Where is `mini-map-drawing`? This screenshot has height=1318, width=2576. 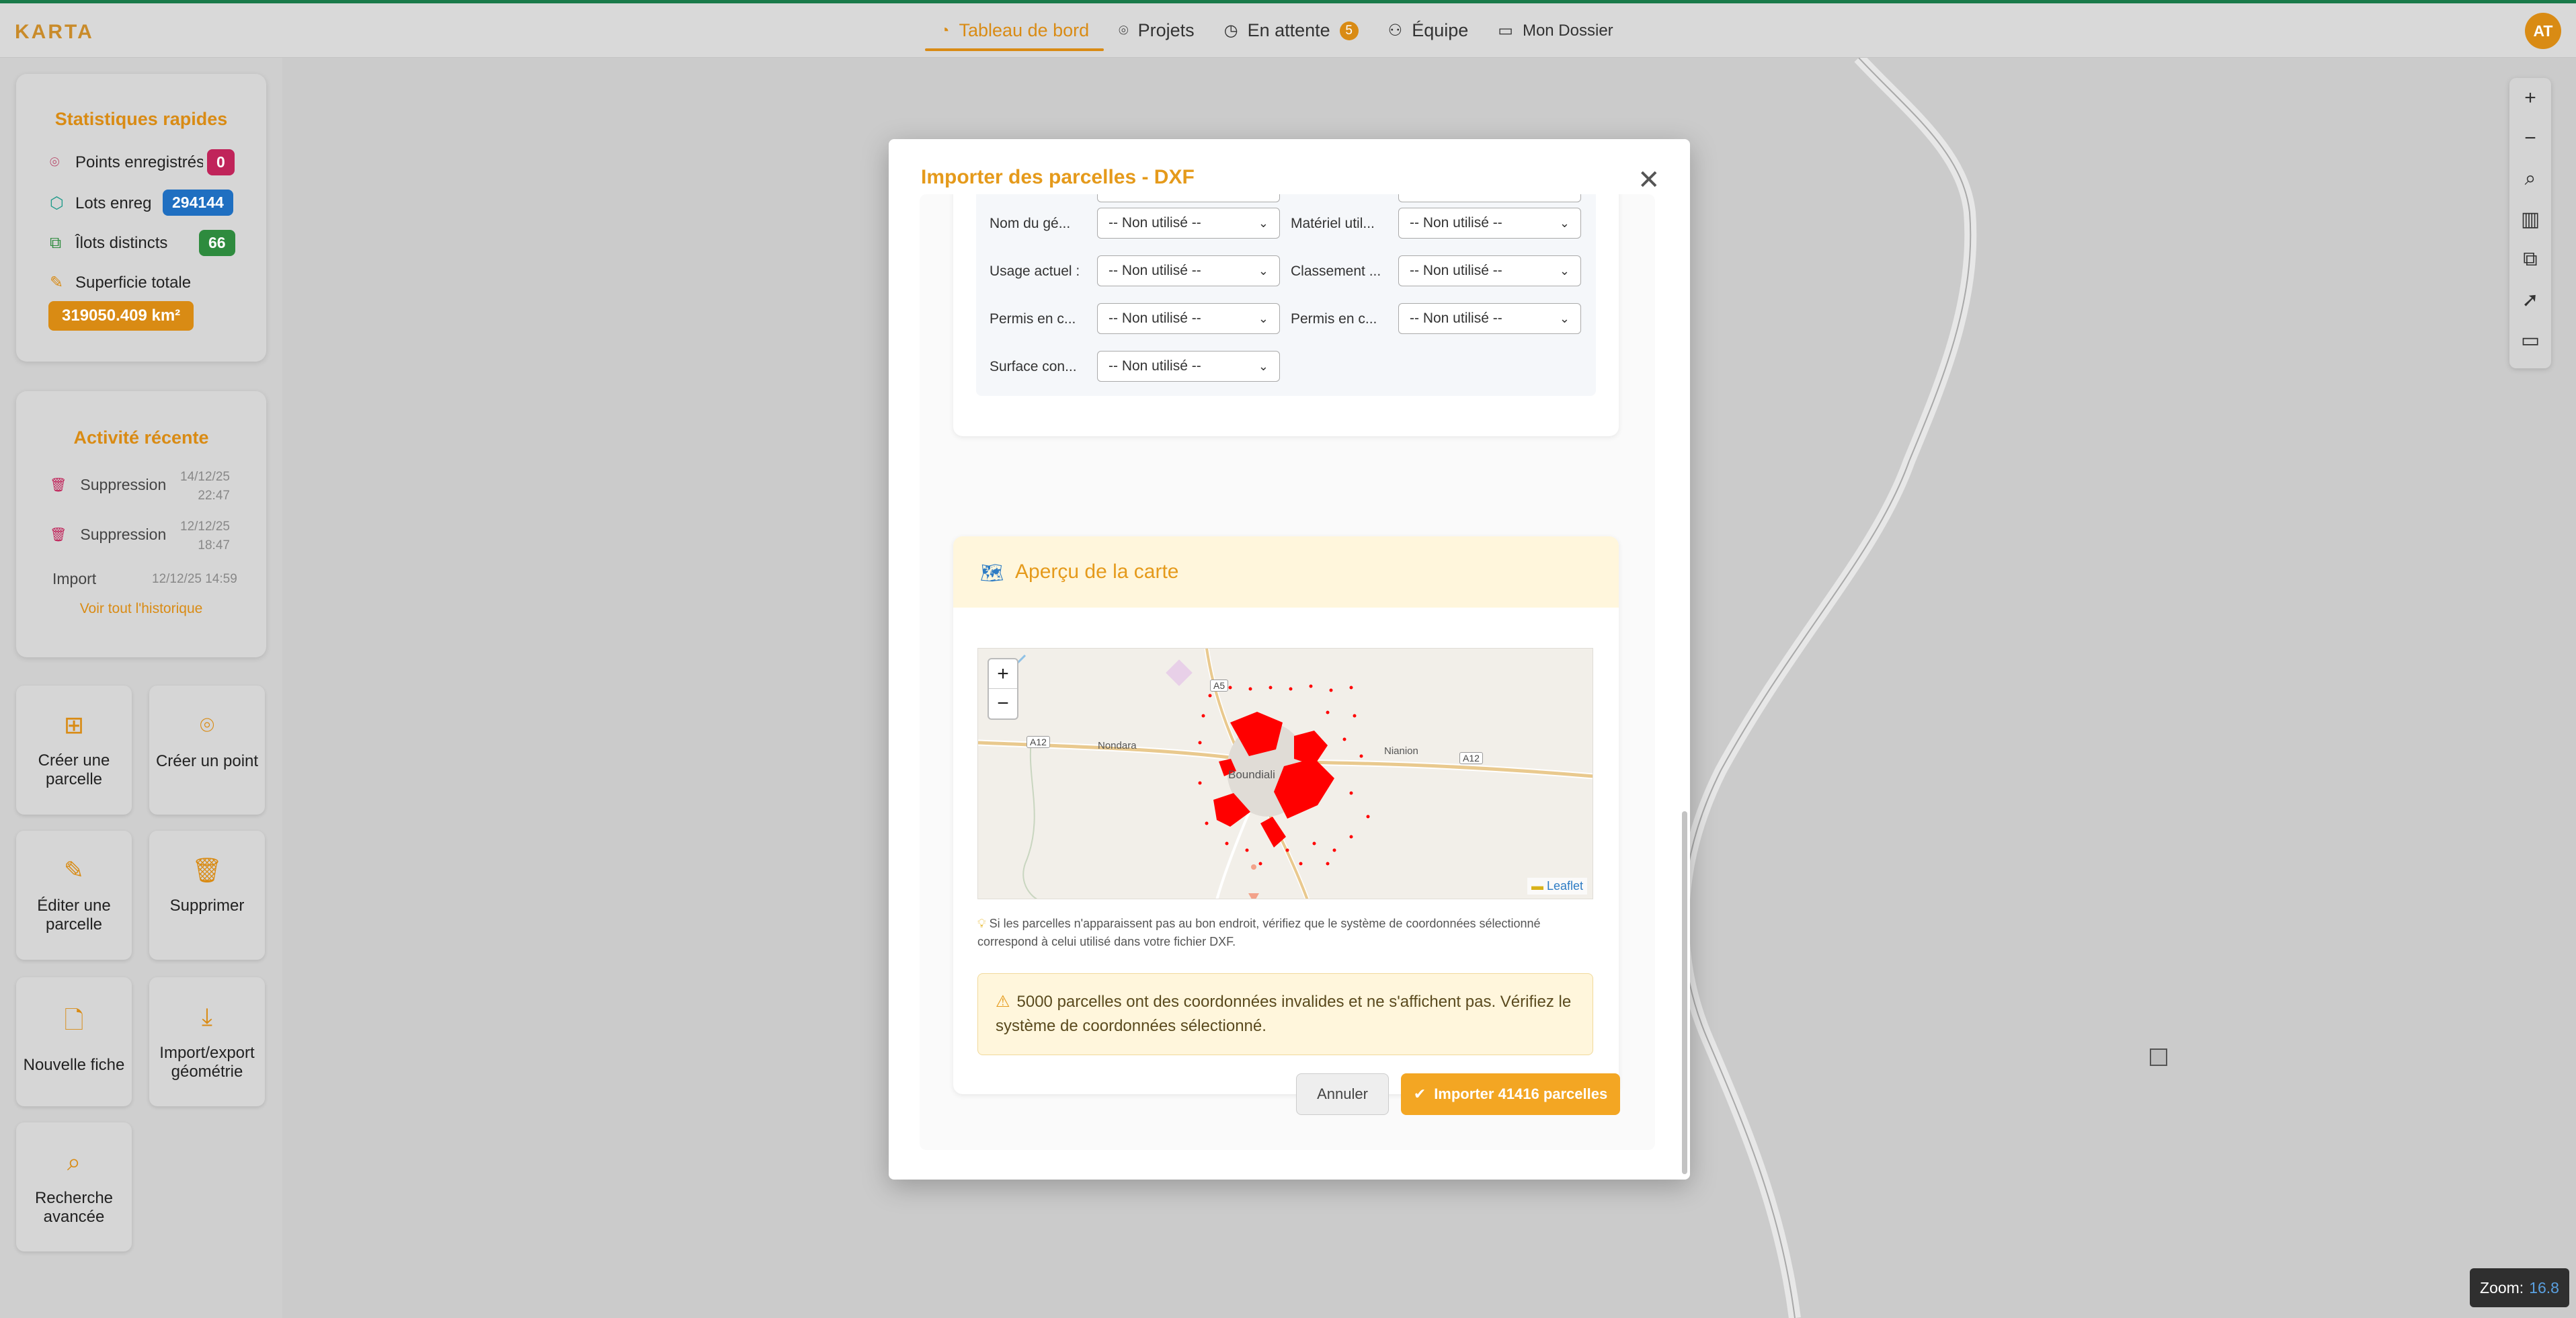
mini-map-drawing is located at coordinates (1285, 774).